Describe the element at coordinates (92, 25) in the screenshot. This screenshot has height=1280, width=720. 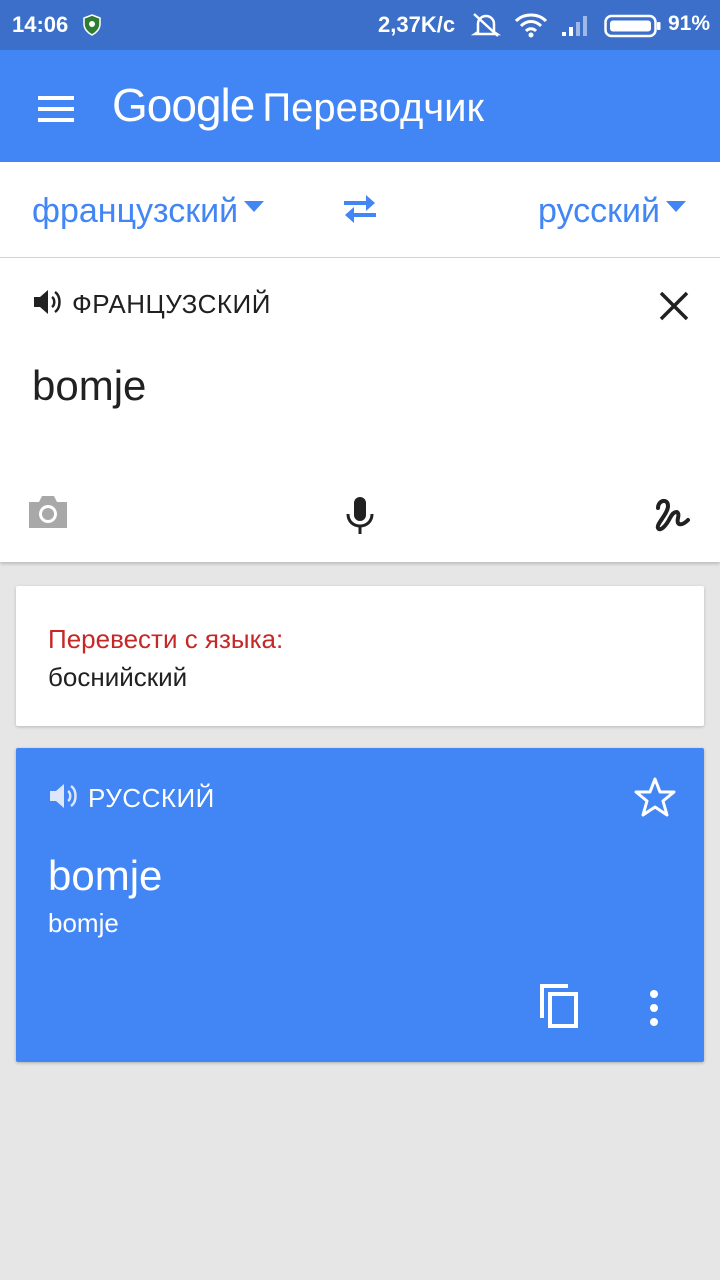
I see `shield-icon` at that location.